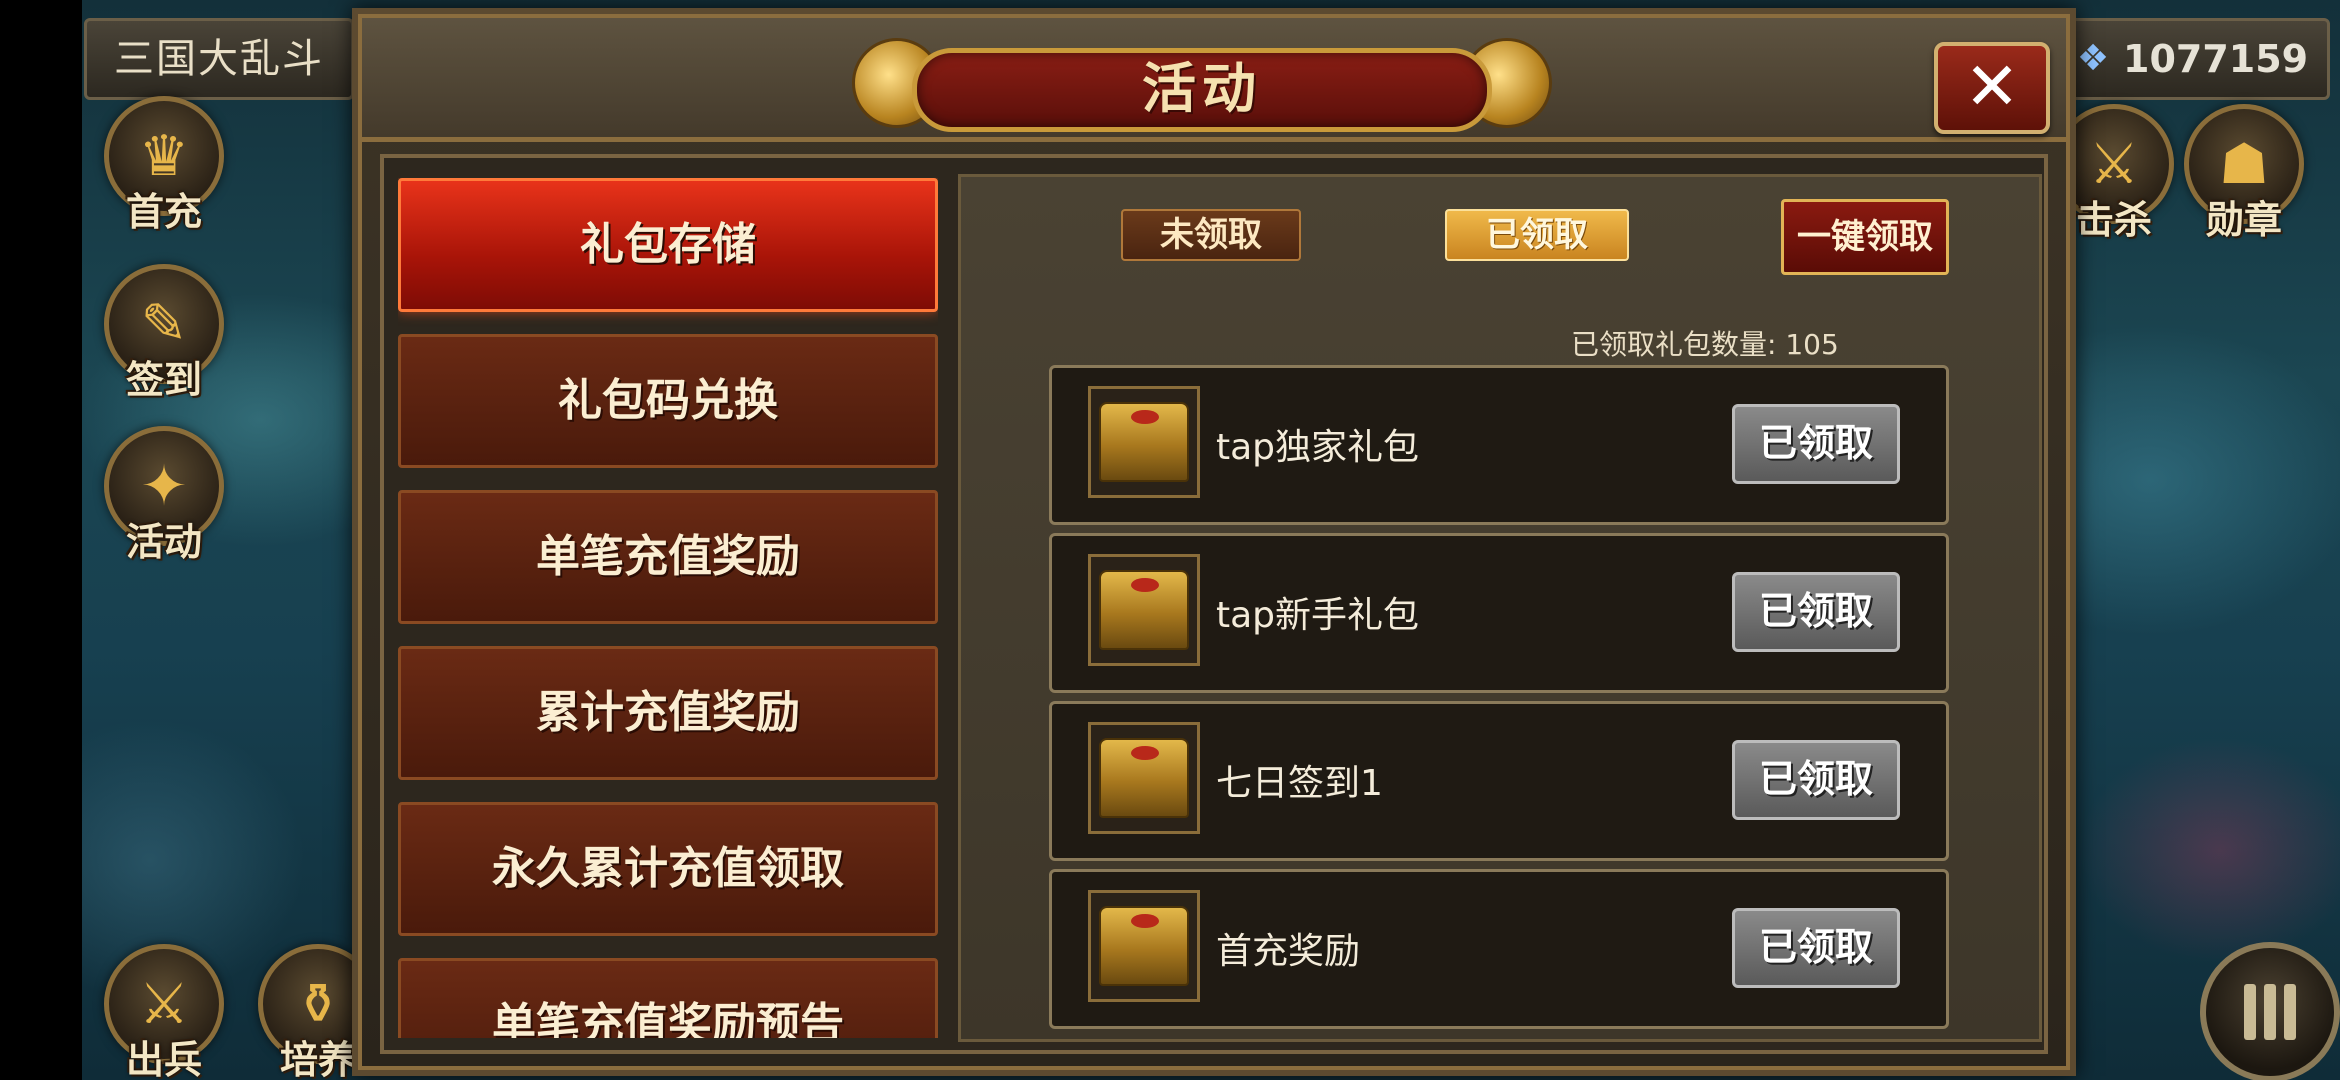  Describe the element at coordinates (668, 713) in the screenshot. I see `tab-cumulative-recharge-reward: 累计充值奖励` at that location.